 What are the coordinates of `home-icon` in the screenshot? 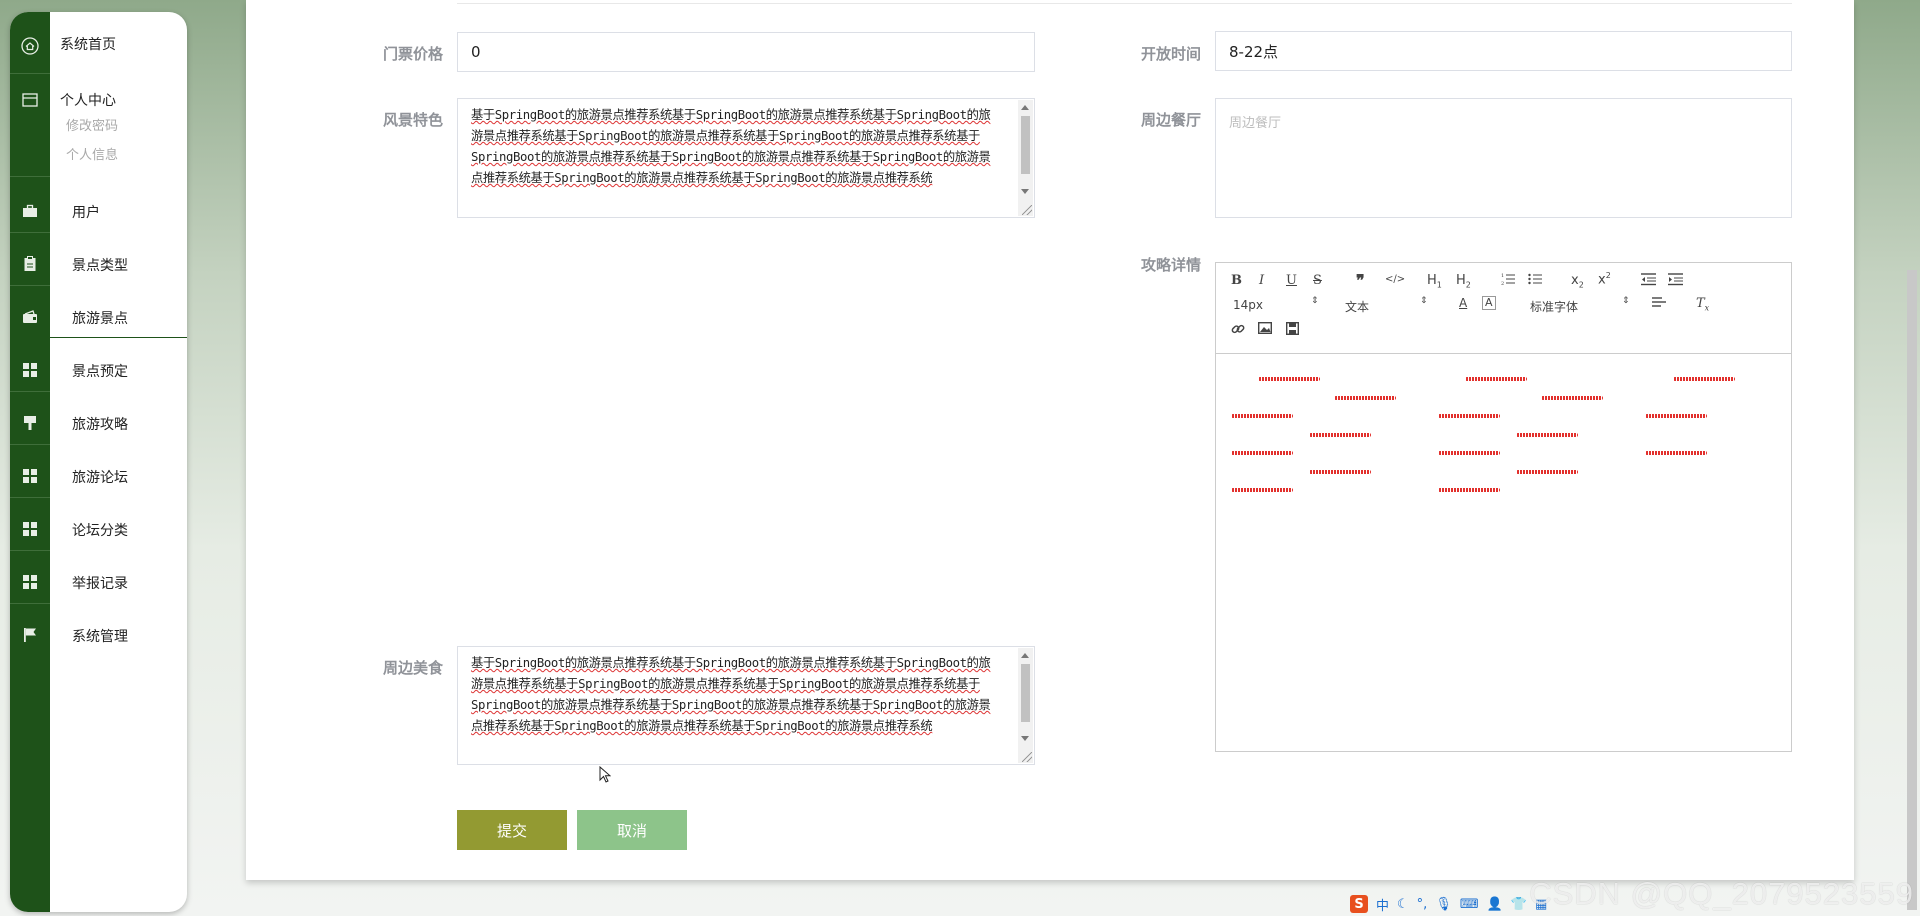 It's located at (30, 46).